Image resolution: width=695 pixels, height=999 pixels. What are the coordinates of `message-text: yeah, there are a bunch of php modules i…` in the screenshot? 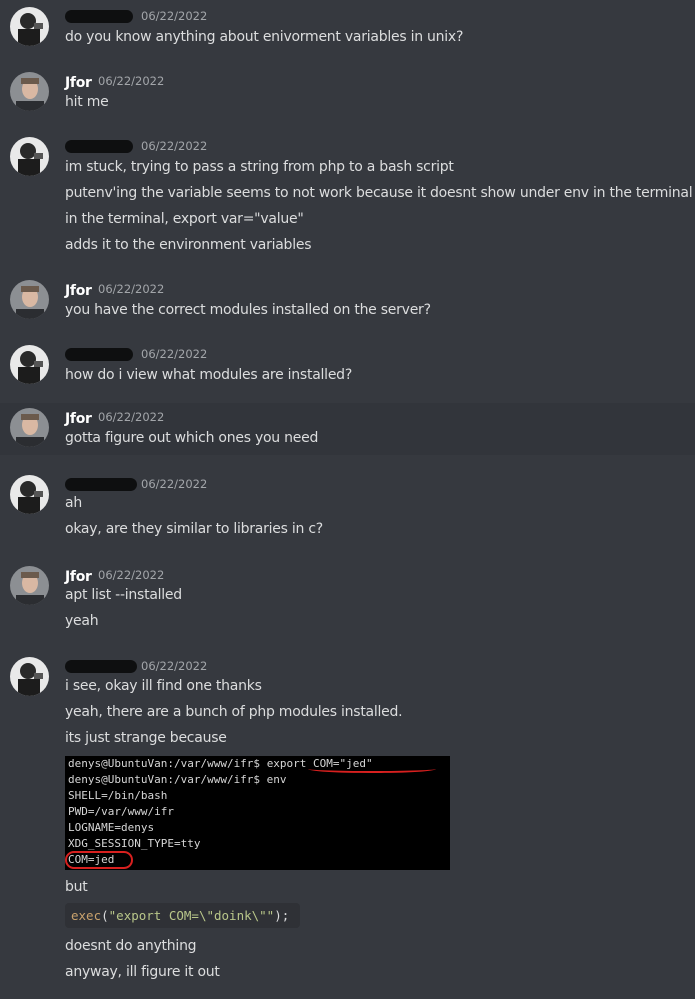 It's located at (234, 712).